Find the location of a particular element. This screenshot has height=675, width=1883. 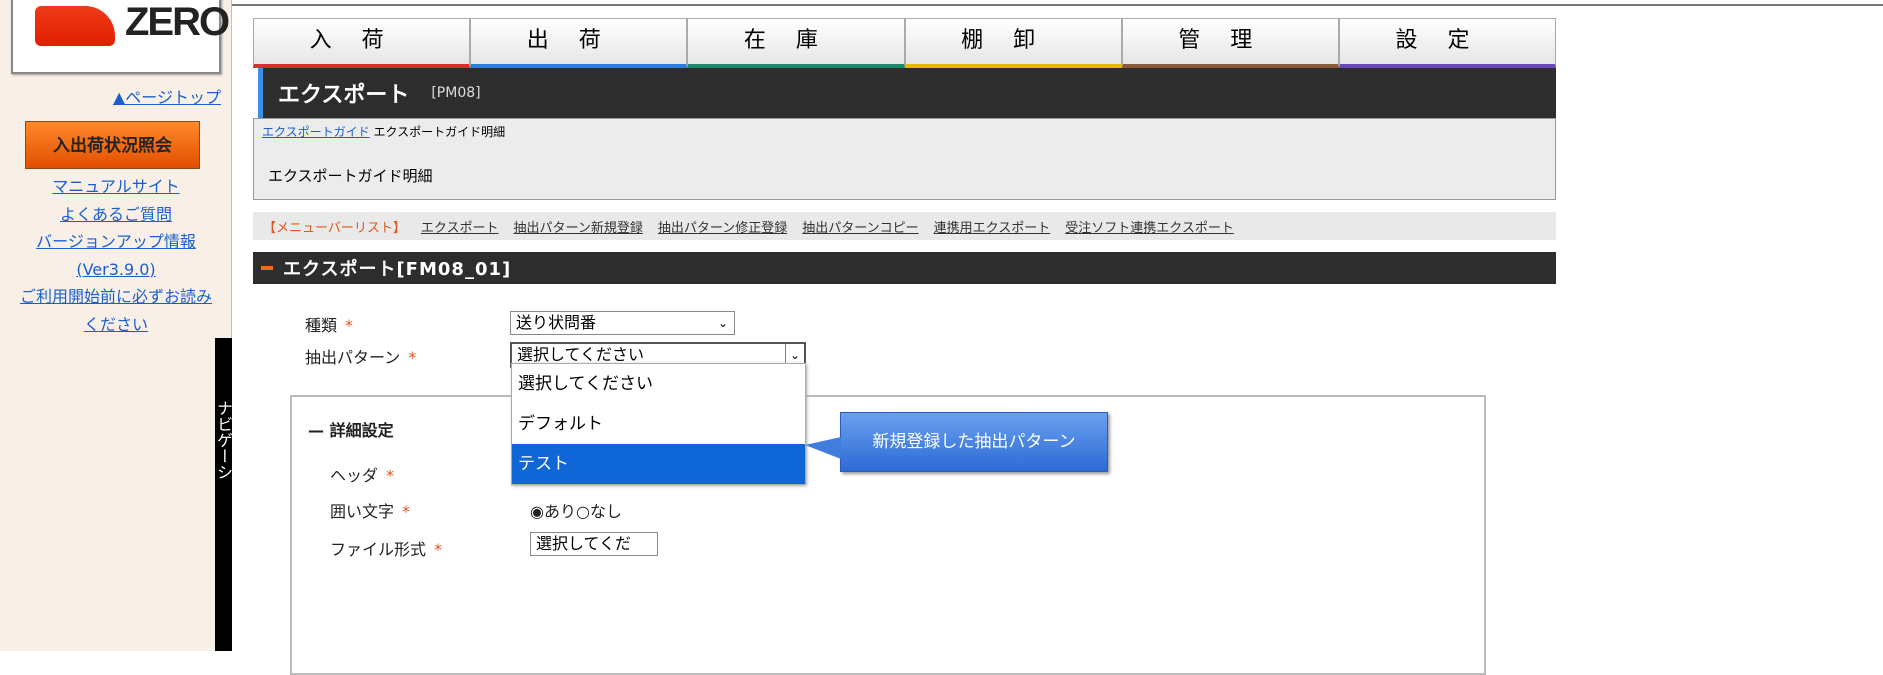

pattern-label-text: 抽出パターン is located at coordinates (353, 357).